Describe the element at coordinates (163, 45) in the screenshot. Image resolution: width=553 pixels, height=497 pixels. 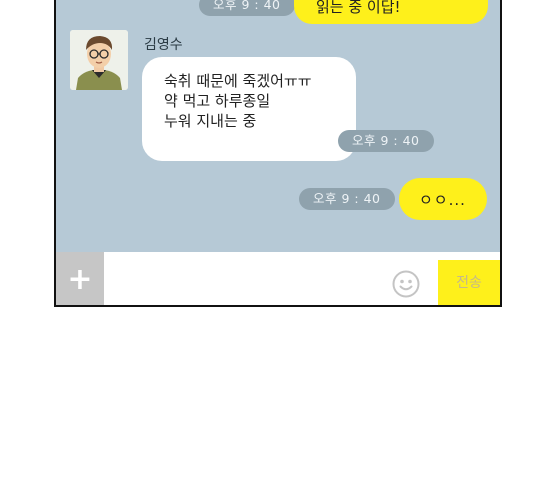
I see `sender-name: 김영수` at that location.